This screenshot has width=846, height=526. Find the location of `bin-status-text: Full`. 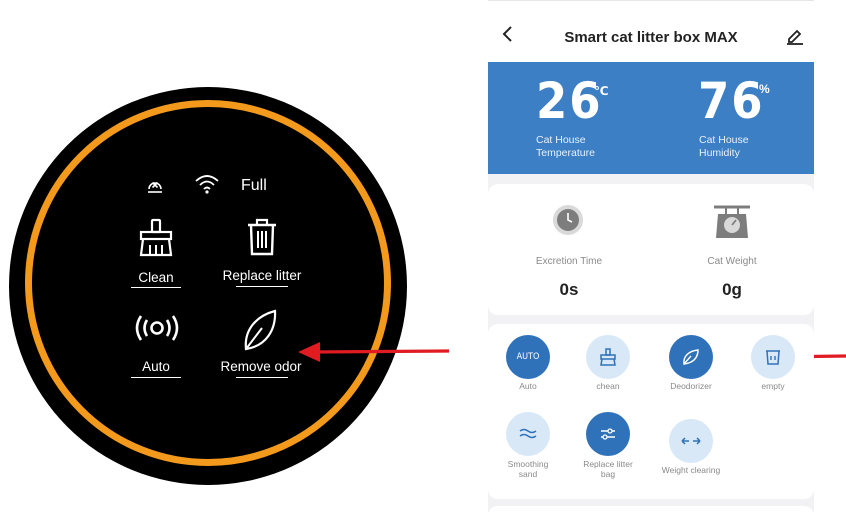

bin-status-text: Full is located at coordinates (254, 185).